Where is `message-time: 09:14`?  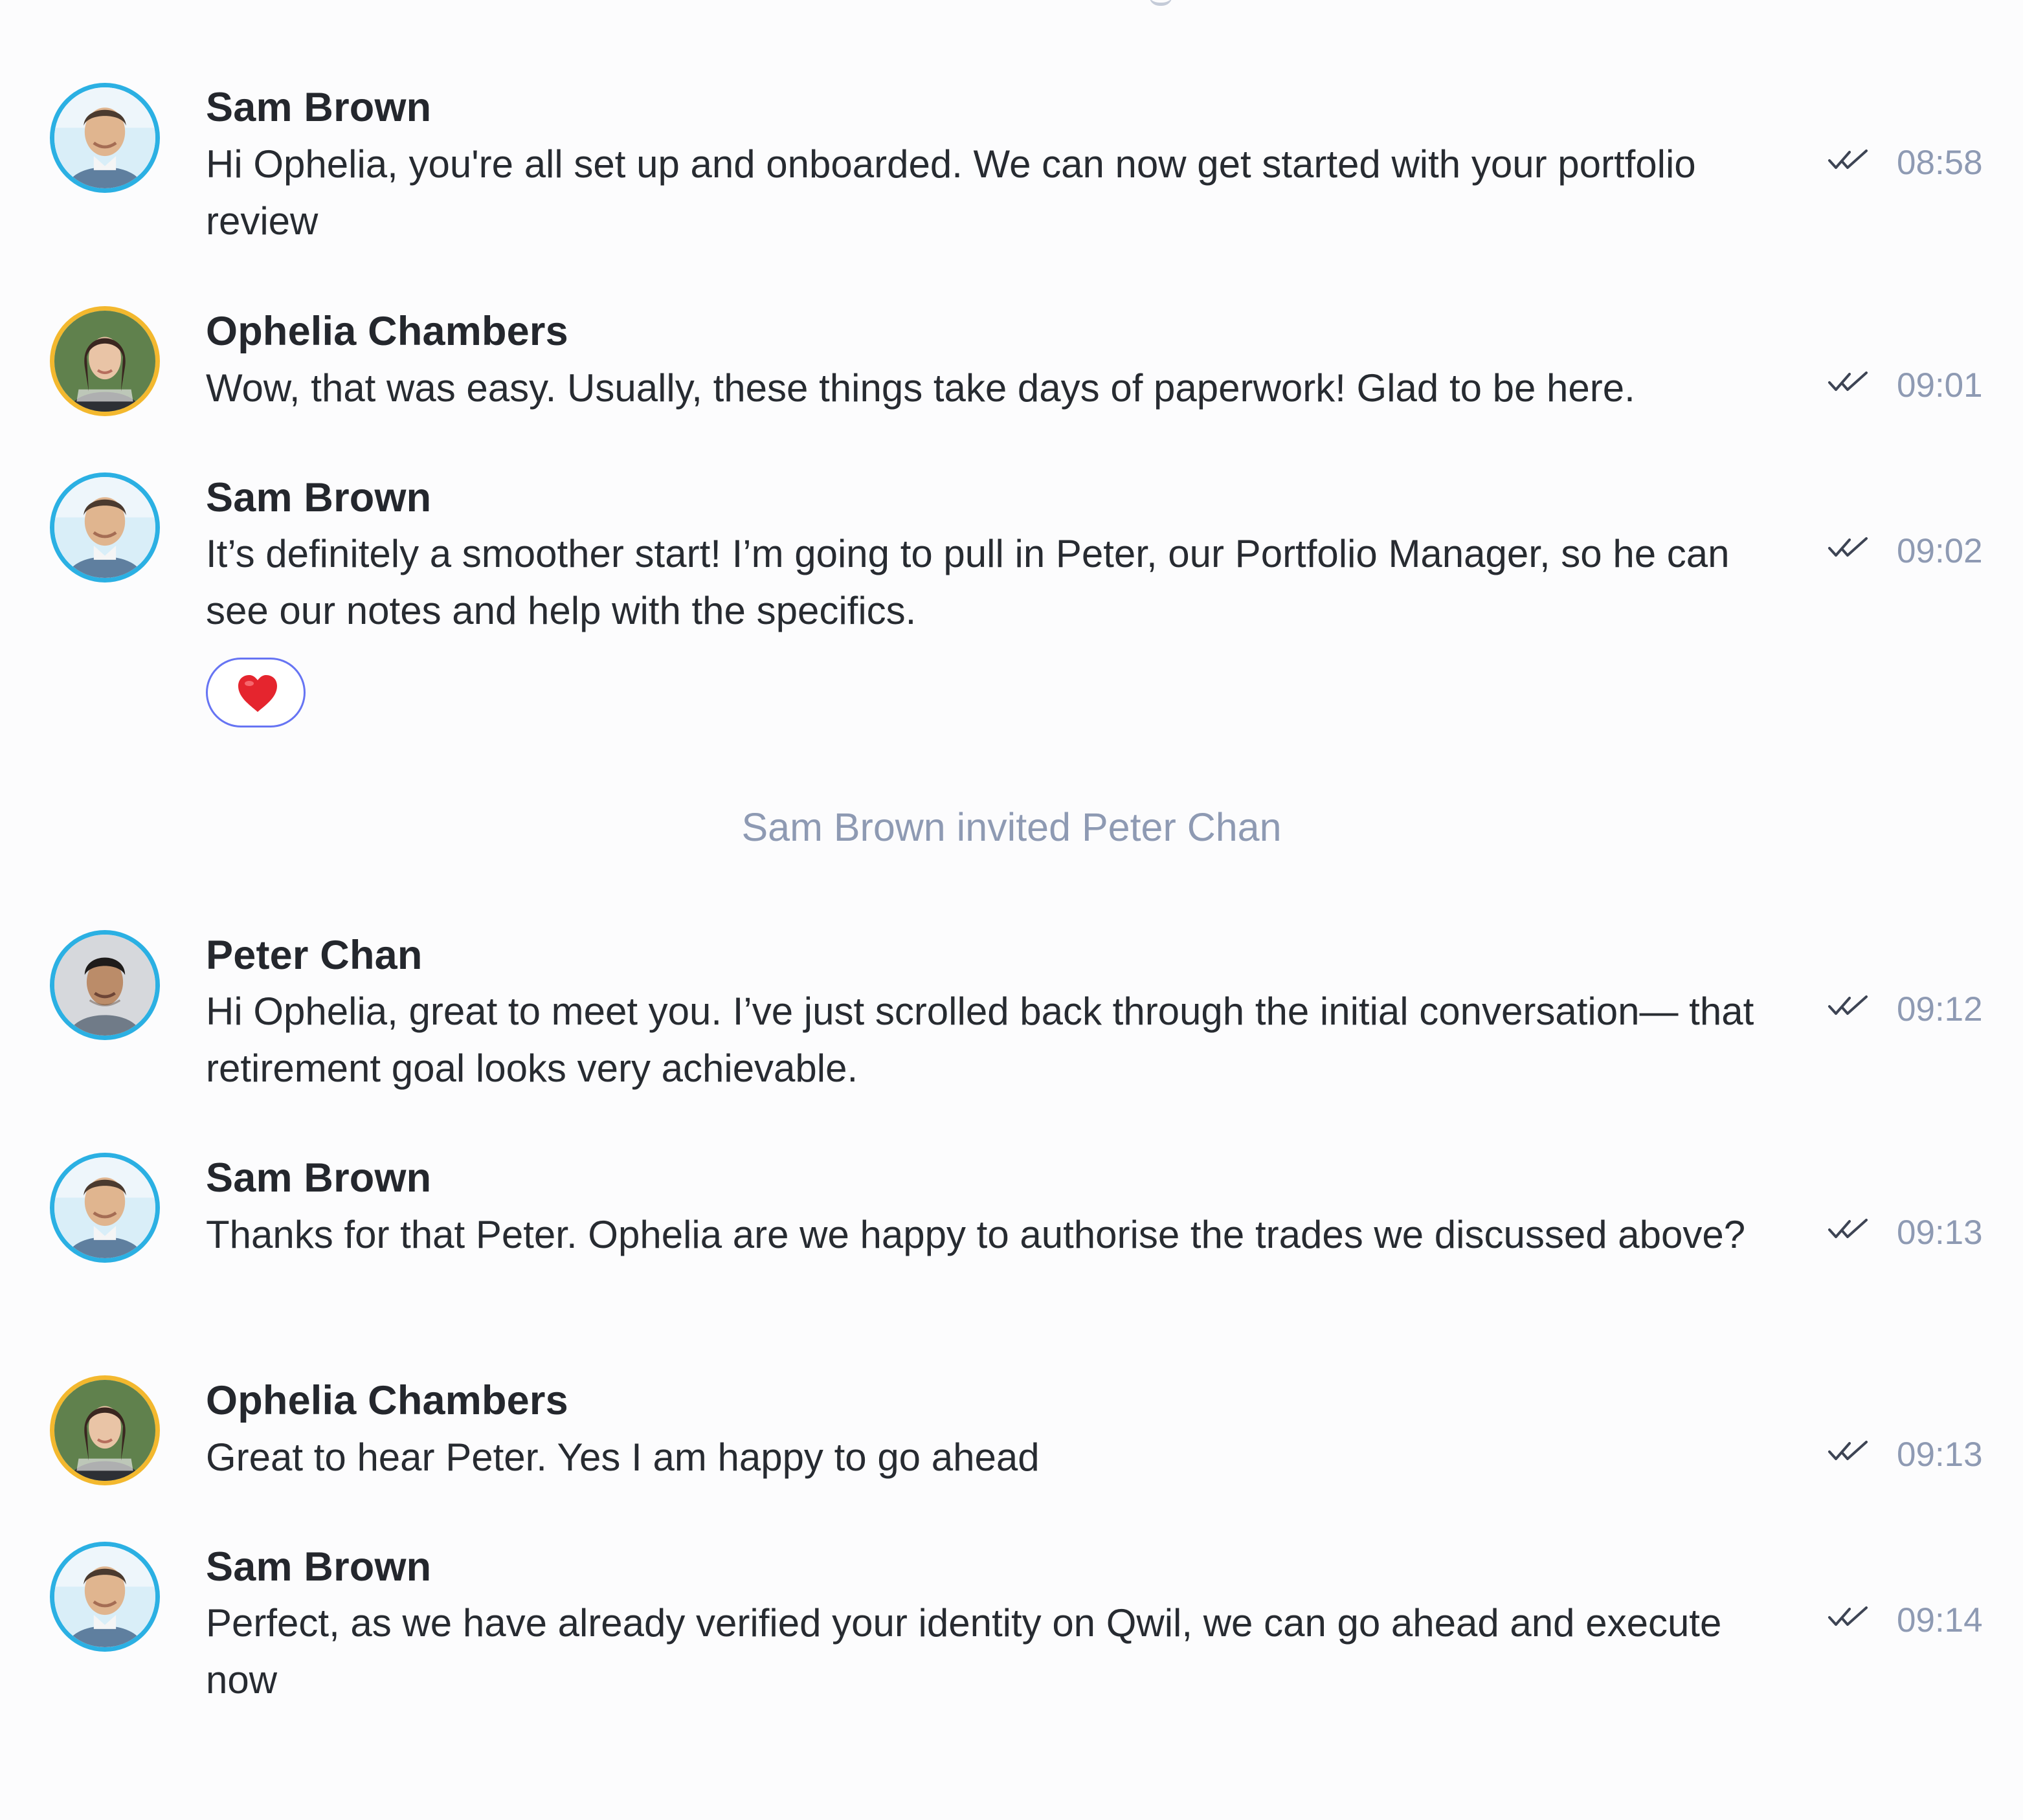
message-time: 09:14 is located at coordinates (1940, 1620).